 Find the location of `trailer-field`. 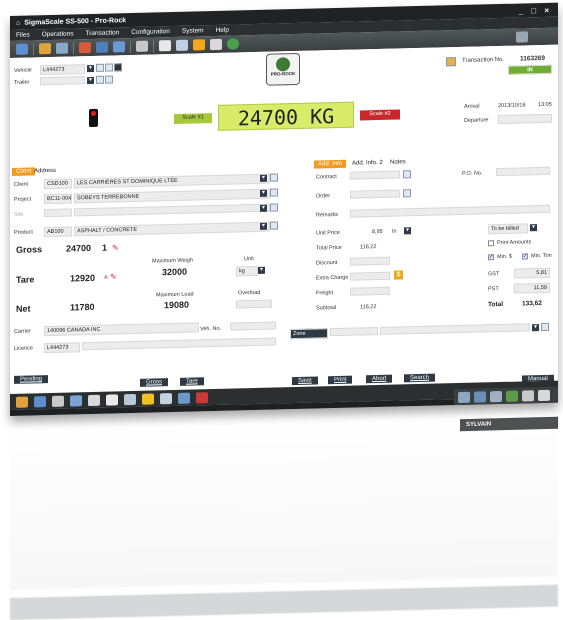

trailer-field is located at coordinates (62, 81).